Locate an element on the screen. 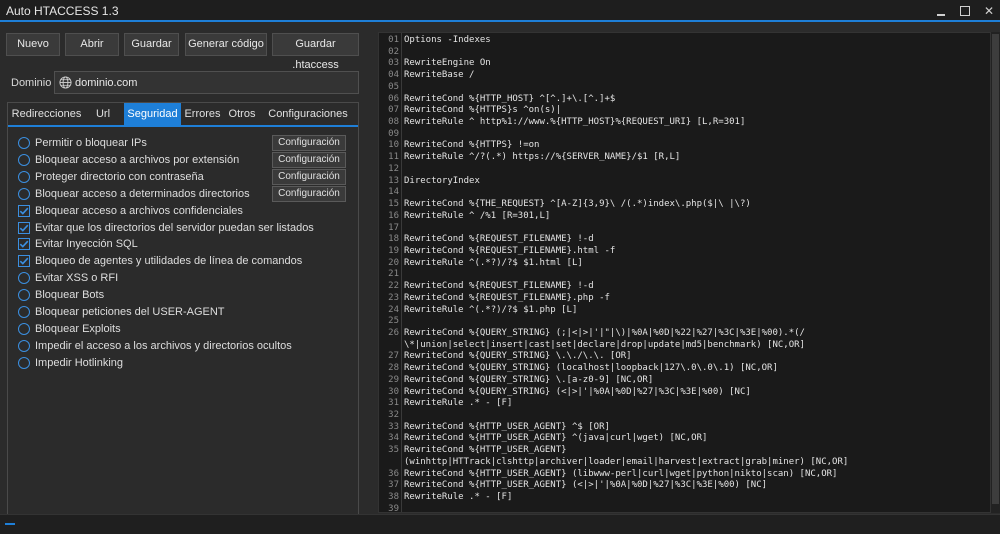 Image resolution: width=1000 pixels, height=534 pixels. vertical-scrollbar is located at coordinates (995, 272).